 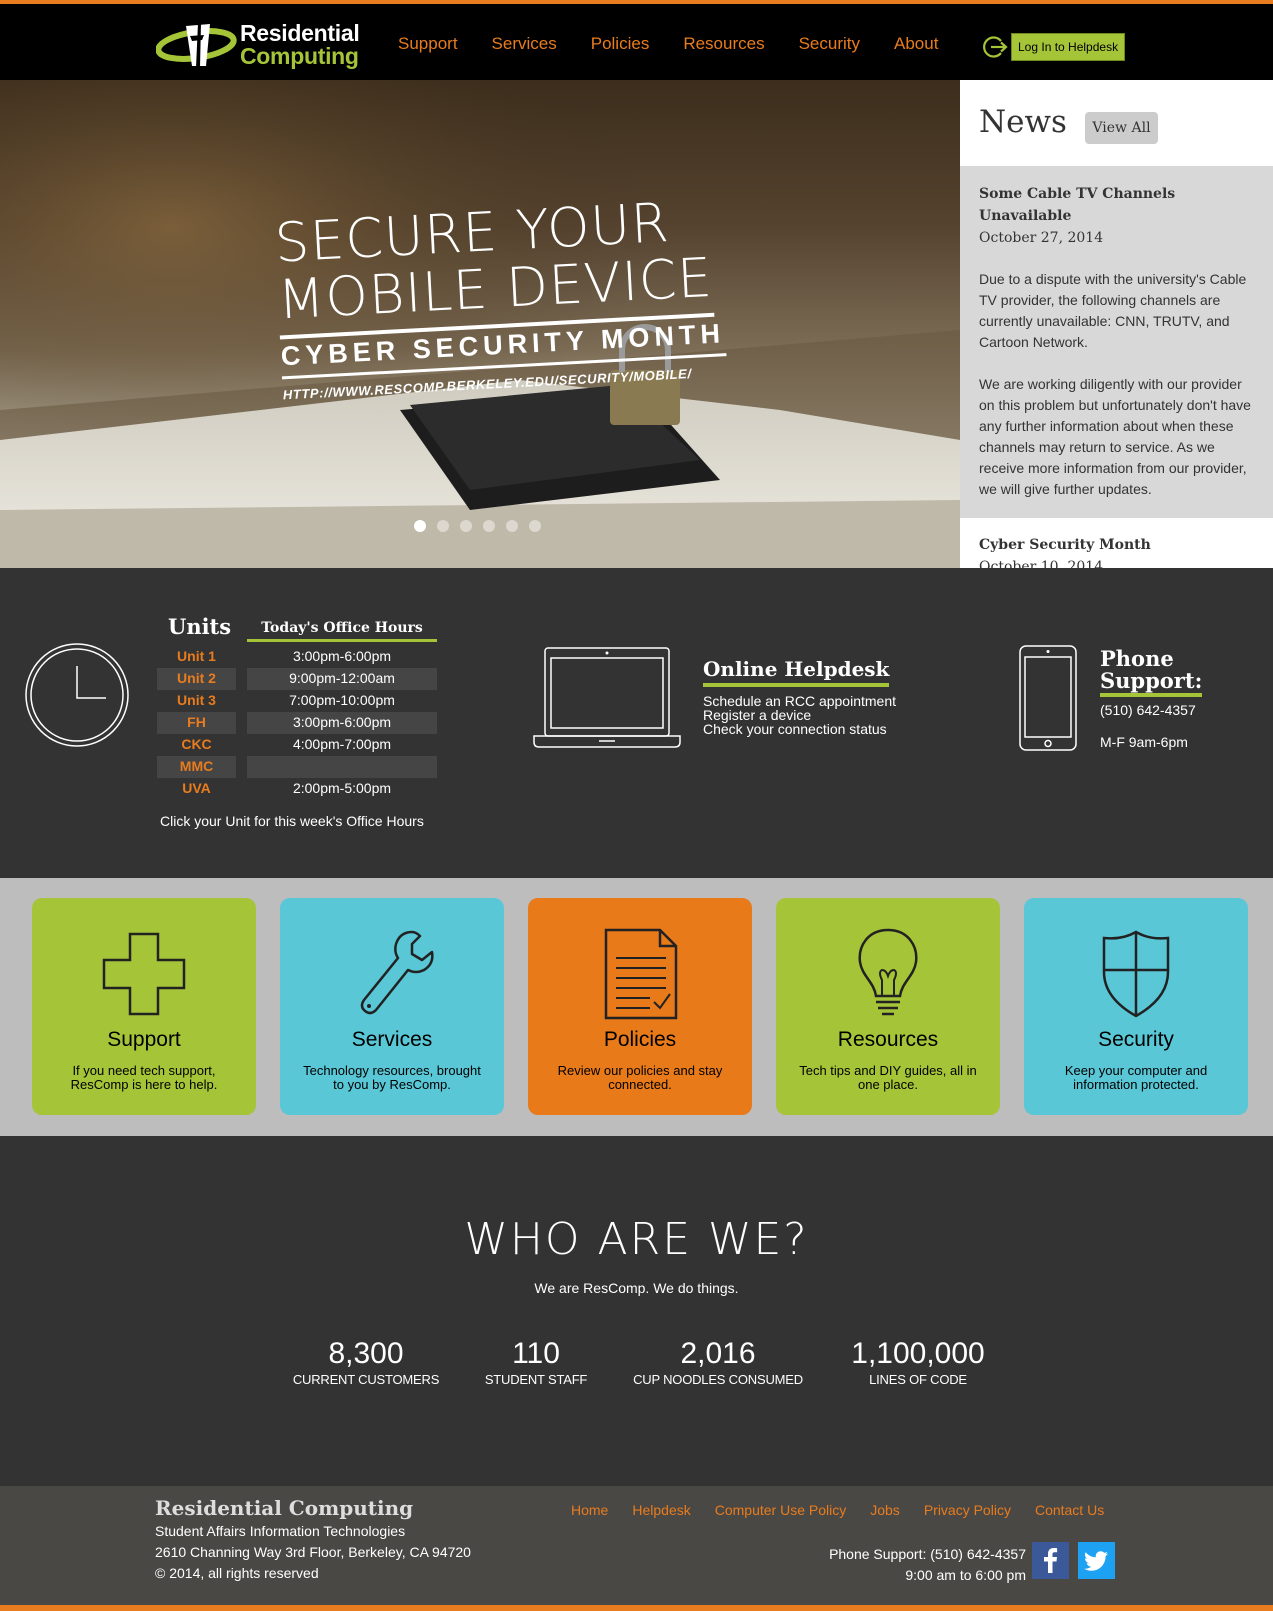 I want to click on unit-link: FH, so click(x=196, y=723).